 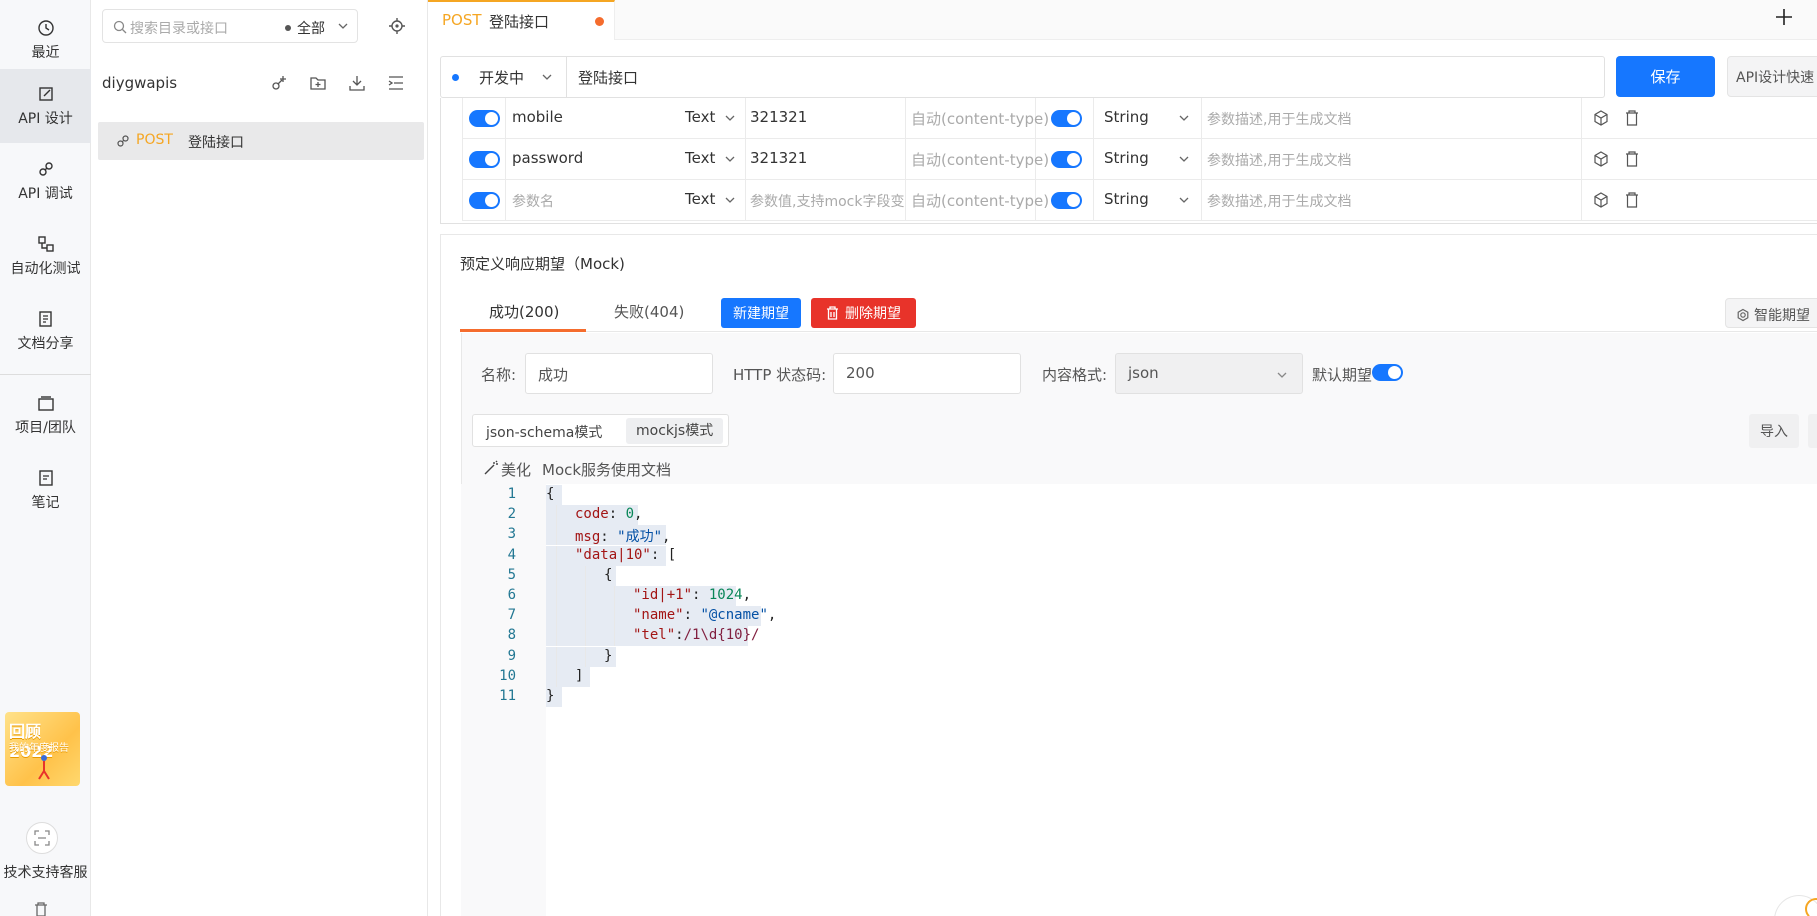 I want to click on http-status-input: 200, so click(x=927, y=373).